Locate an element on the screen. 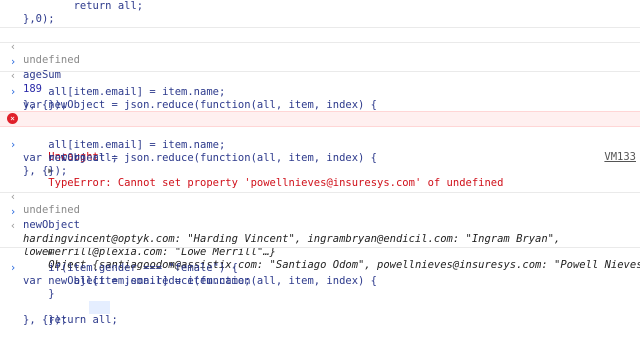 The image size is (640, 360). console-output-line: ‹ 189 is located at coordinates (320, 76).